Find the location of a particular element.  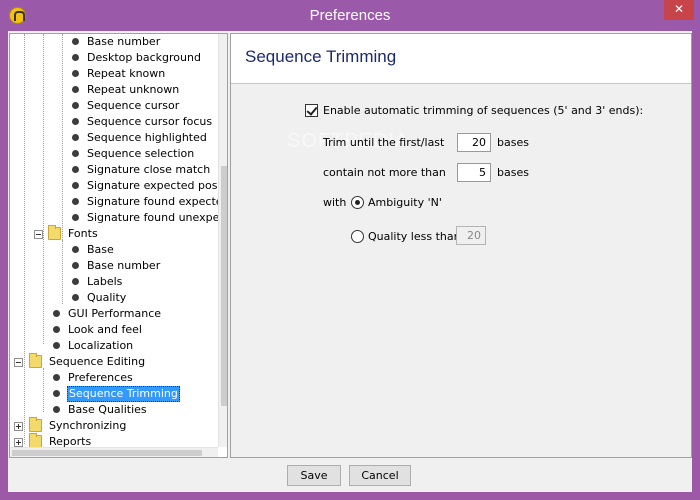

tree-item-label: Labels is located at coordinates (105, 281).